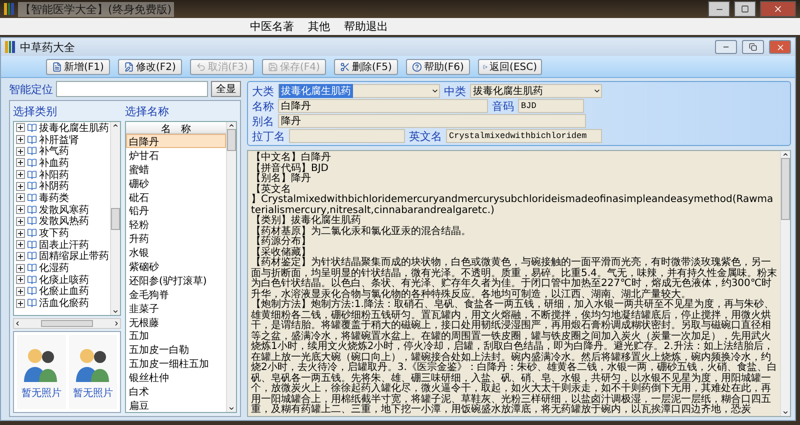 This screenshot has height=425, width=800. Describe the element at coordinates (514, 279) in the screenshot. I see `detail-paragraph: 【药材鉴定】为针状结晶聚集而成的块状物，白色或微黄色，与碗接触的一面平滑而光亮，有时微带淡玫瑰紫色，另一面与折断面，均呈明显的针状结晶，微有光泽。不透明。质重，易碎。比重5.4。气无，味辣，并有持久性金属味。粉末为白色针状结晶。以色白、条状、有光泽、贮存年久者为佳。于闭口管中加热至227℃时，熔成无色液体，约300℃时升华，水溶液显汞化合物与氯化物的各种特殊反应。各地均可制造，以江西、湖南、湖北产量较大。` at that location.